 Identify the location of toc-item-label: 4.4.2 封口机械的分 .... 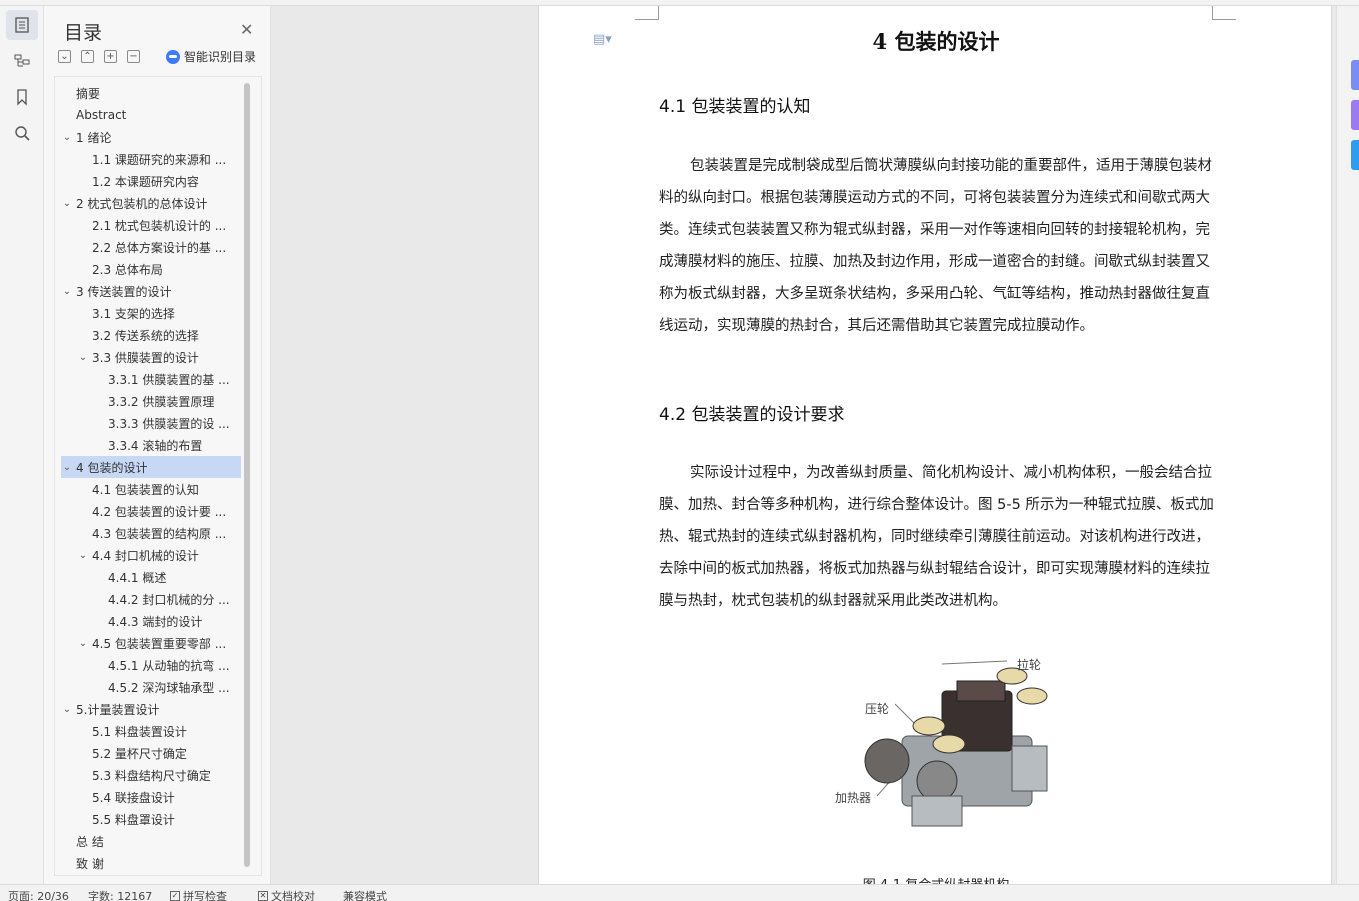
(169, 599).